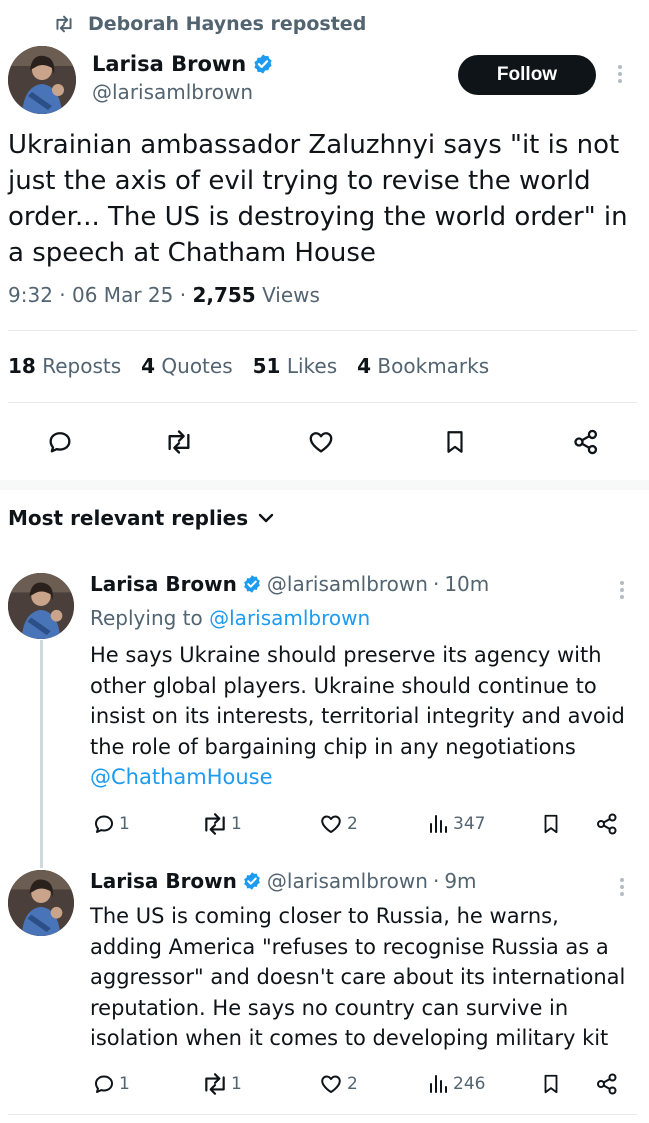  I want to click on post-date: 06 Mar 25, so click(122, 295).